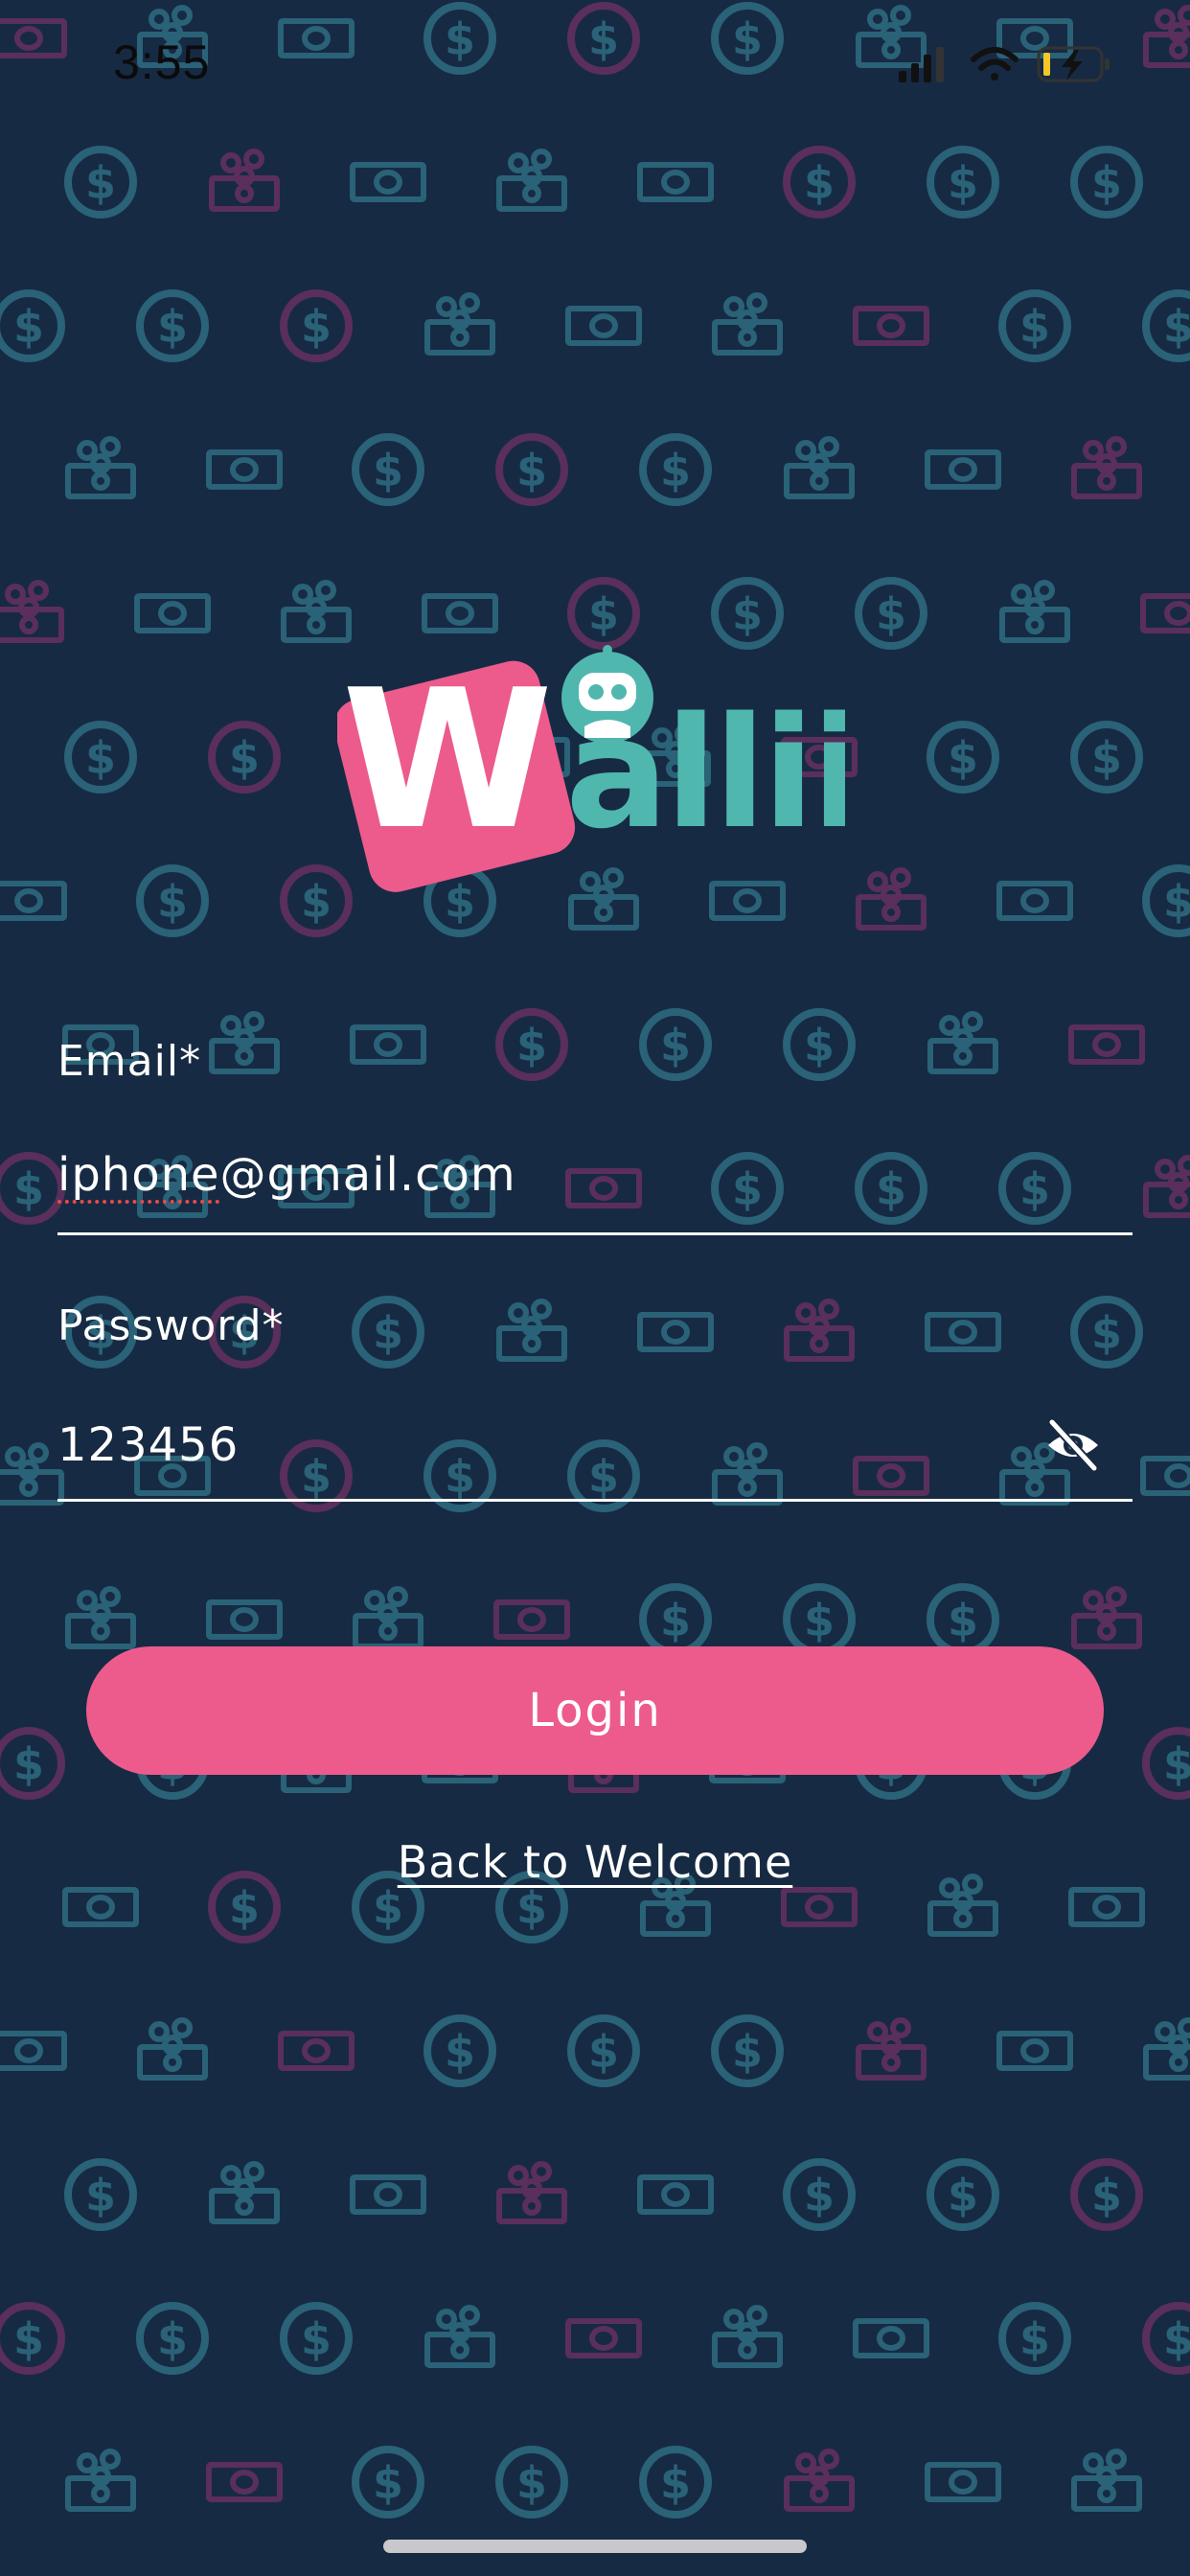  Describe the element at coordinates (162, 62) in the screenshot. I see `status-time: 3:55` at that location.